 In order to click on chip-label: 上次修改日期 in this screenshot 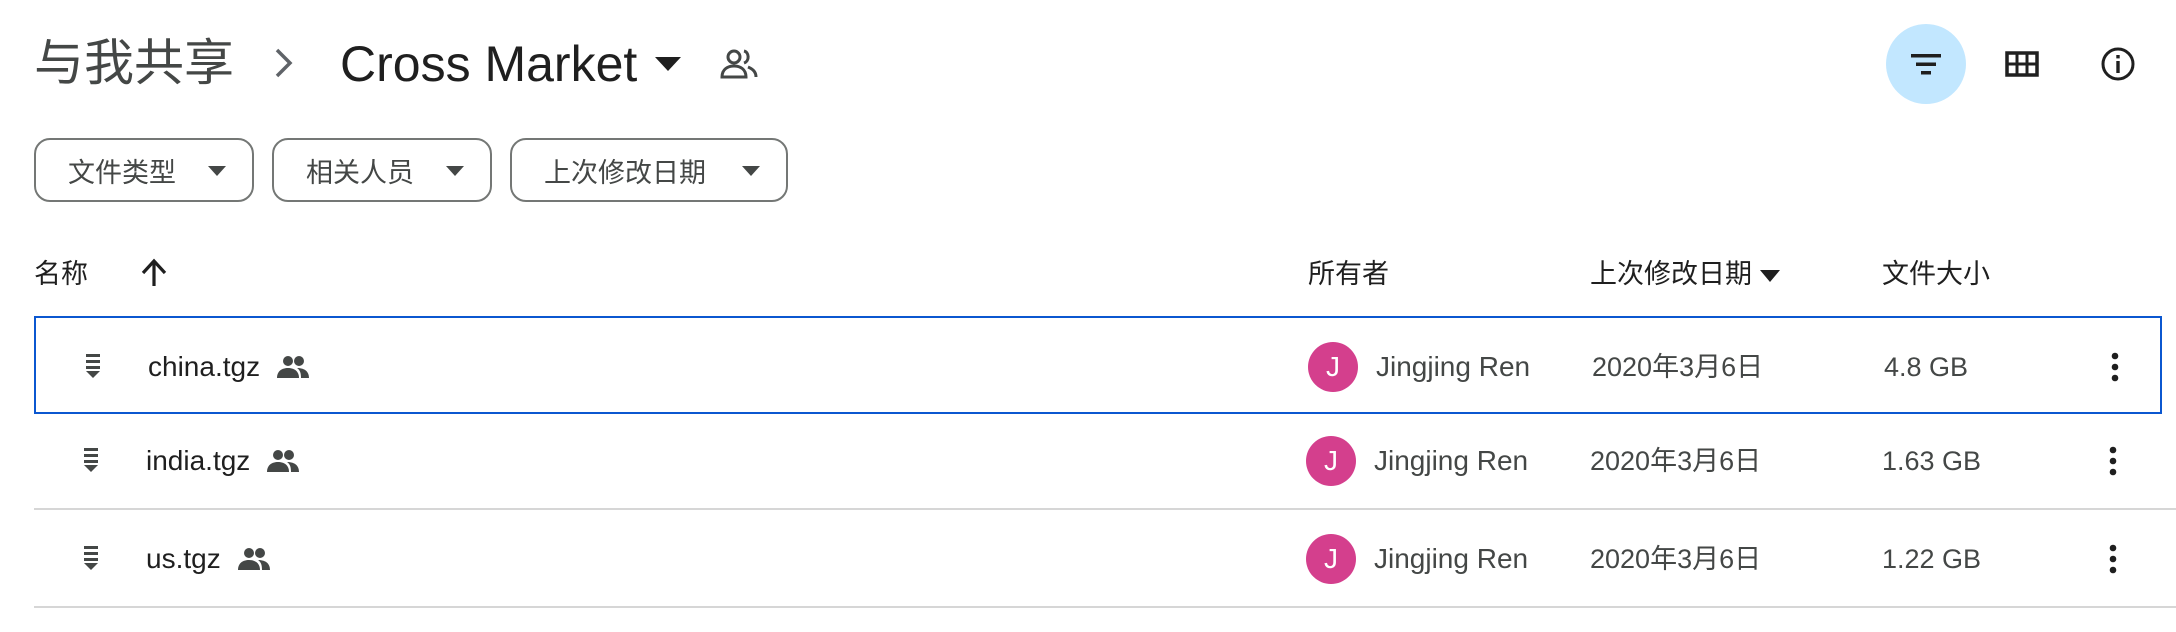, I will do `click(625, 172)`.